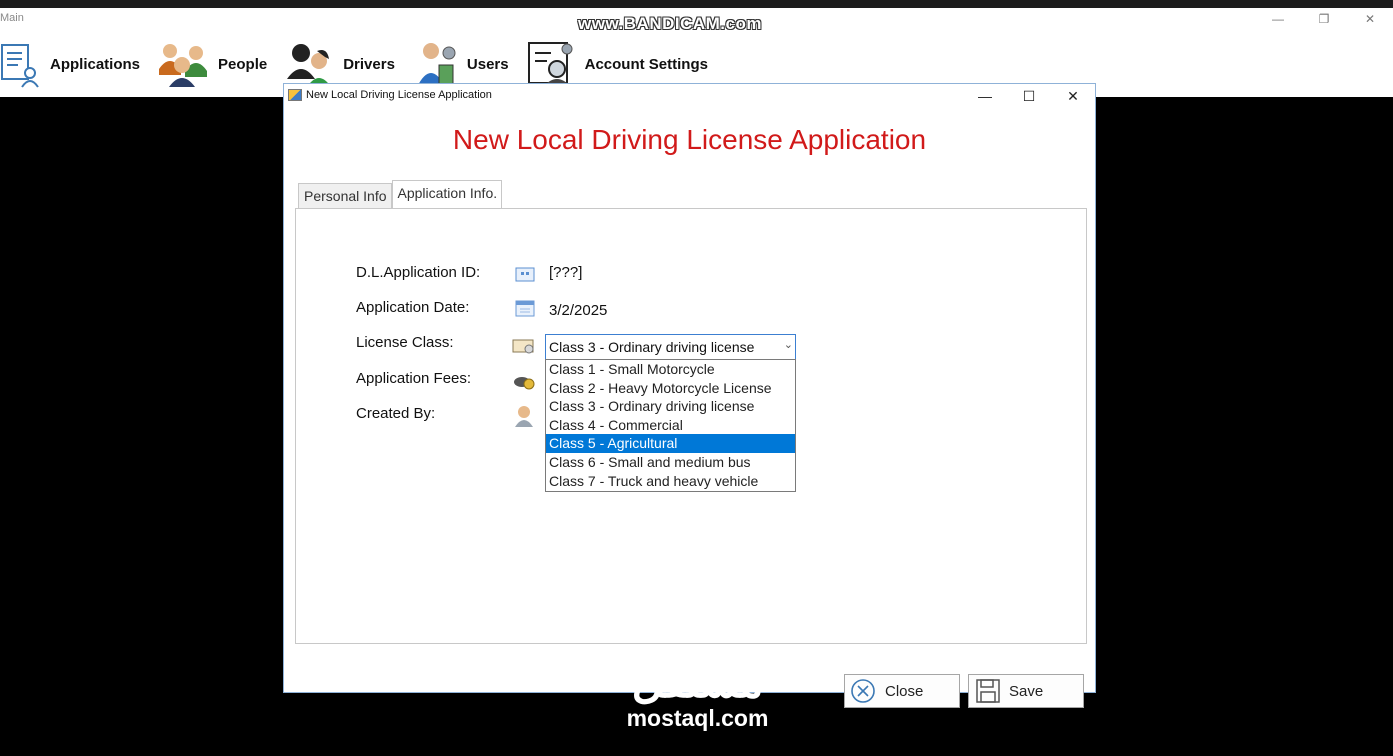  Describe the element at coordinates (436, 64) in the screenshot. I see `users-gear-icon` at that location.